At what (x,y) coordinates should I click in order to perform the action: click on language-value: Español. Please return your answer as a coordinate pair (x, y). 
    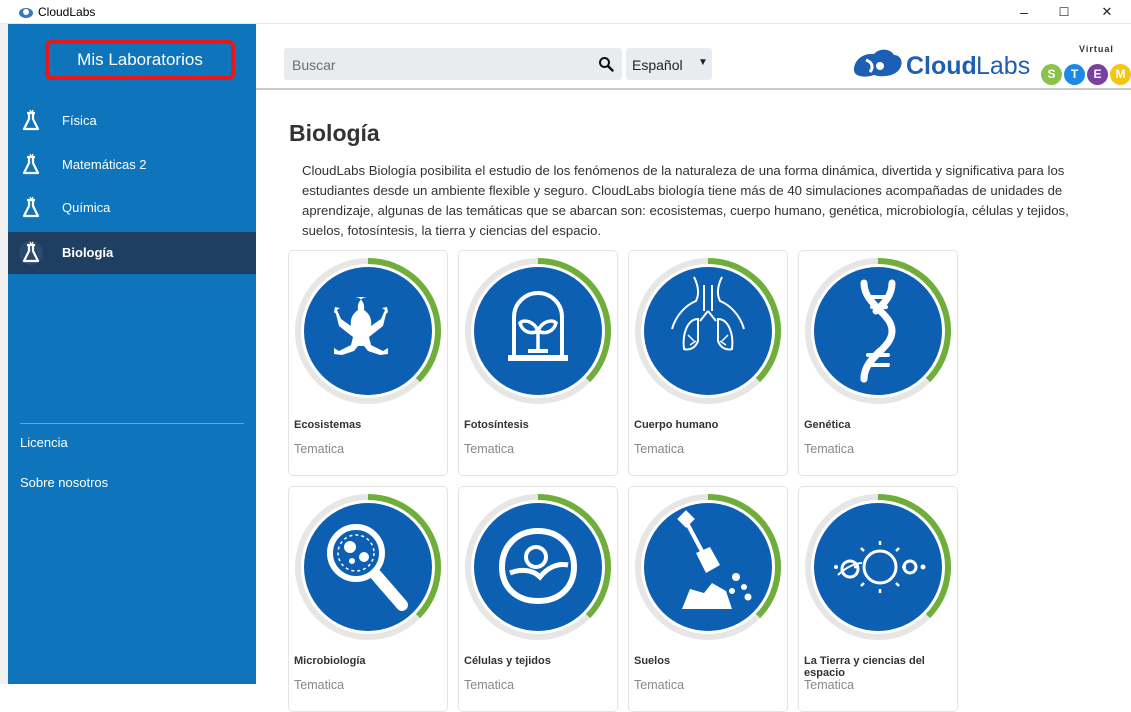
    Looking at the image, I should click on (657, 65).